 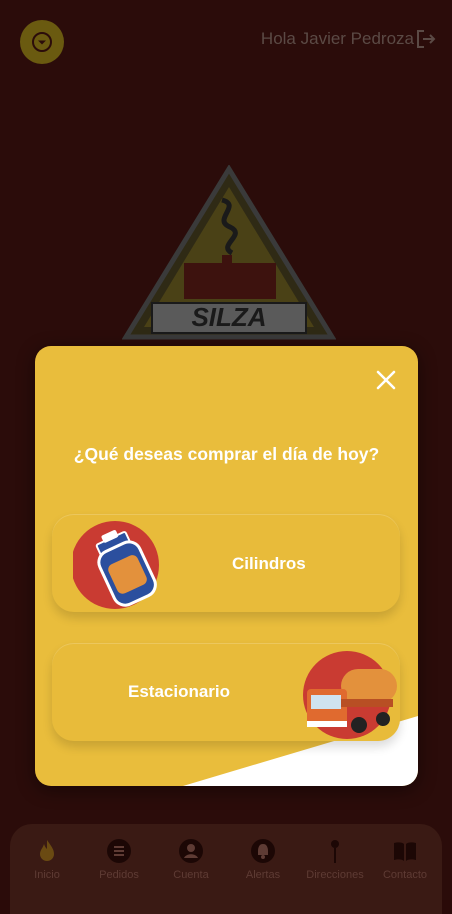 What do you see at coordinates (335, 851) in the screenshot?
I see `location-pin-icon` at bounding box center [335, 851].